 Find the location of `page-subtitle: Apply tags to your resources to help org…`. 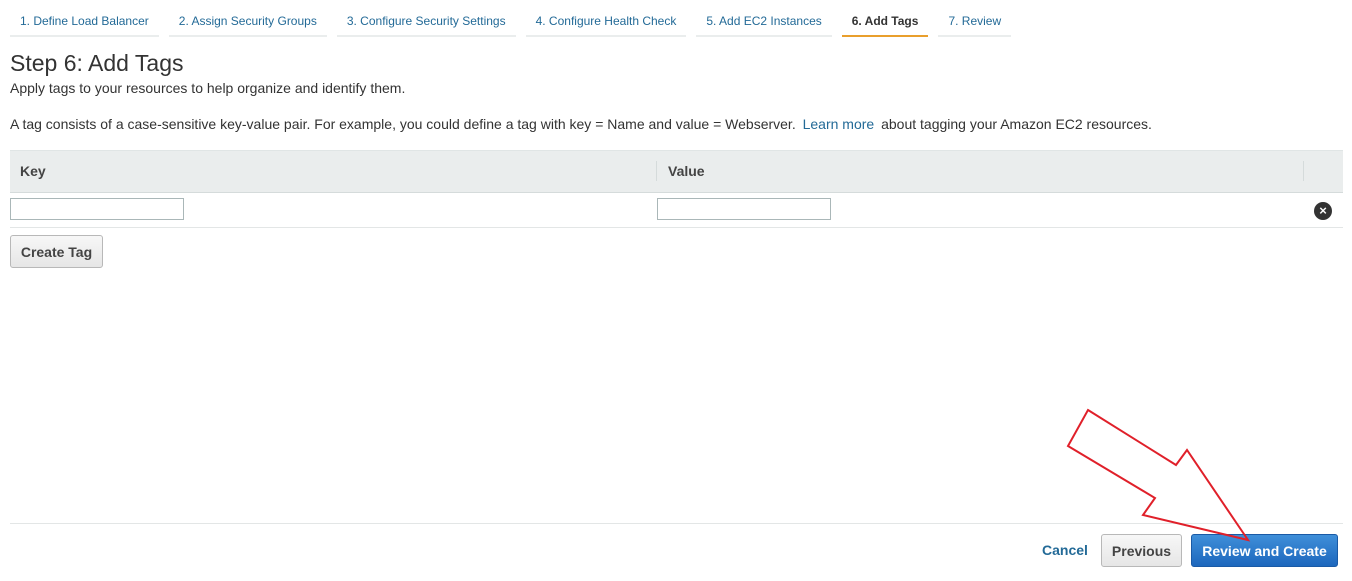

page-subtitle: Apply tags to your resources to help org… is located at coordinates (208, 88).